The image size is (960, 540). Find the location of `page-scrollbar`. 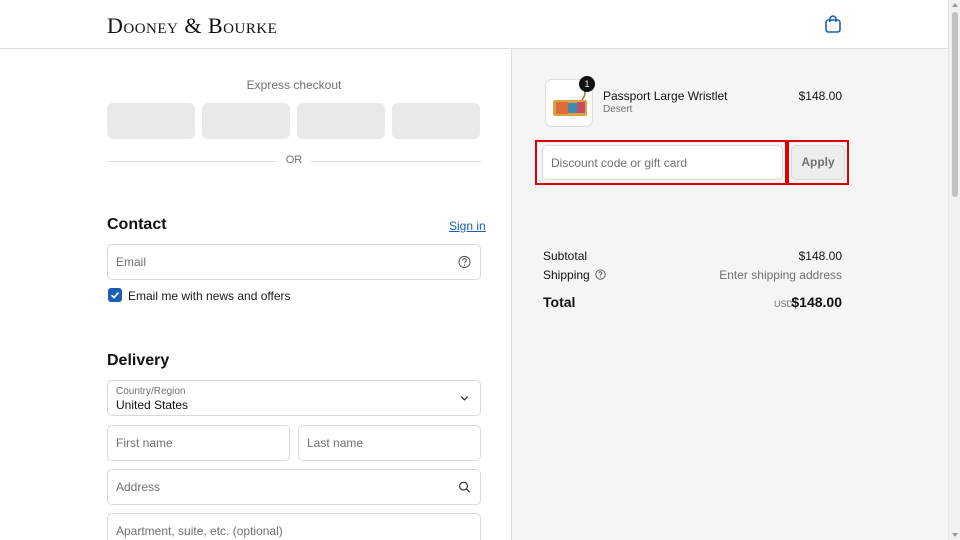

page-scrollbar is located at coordinates (954, 270).